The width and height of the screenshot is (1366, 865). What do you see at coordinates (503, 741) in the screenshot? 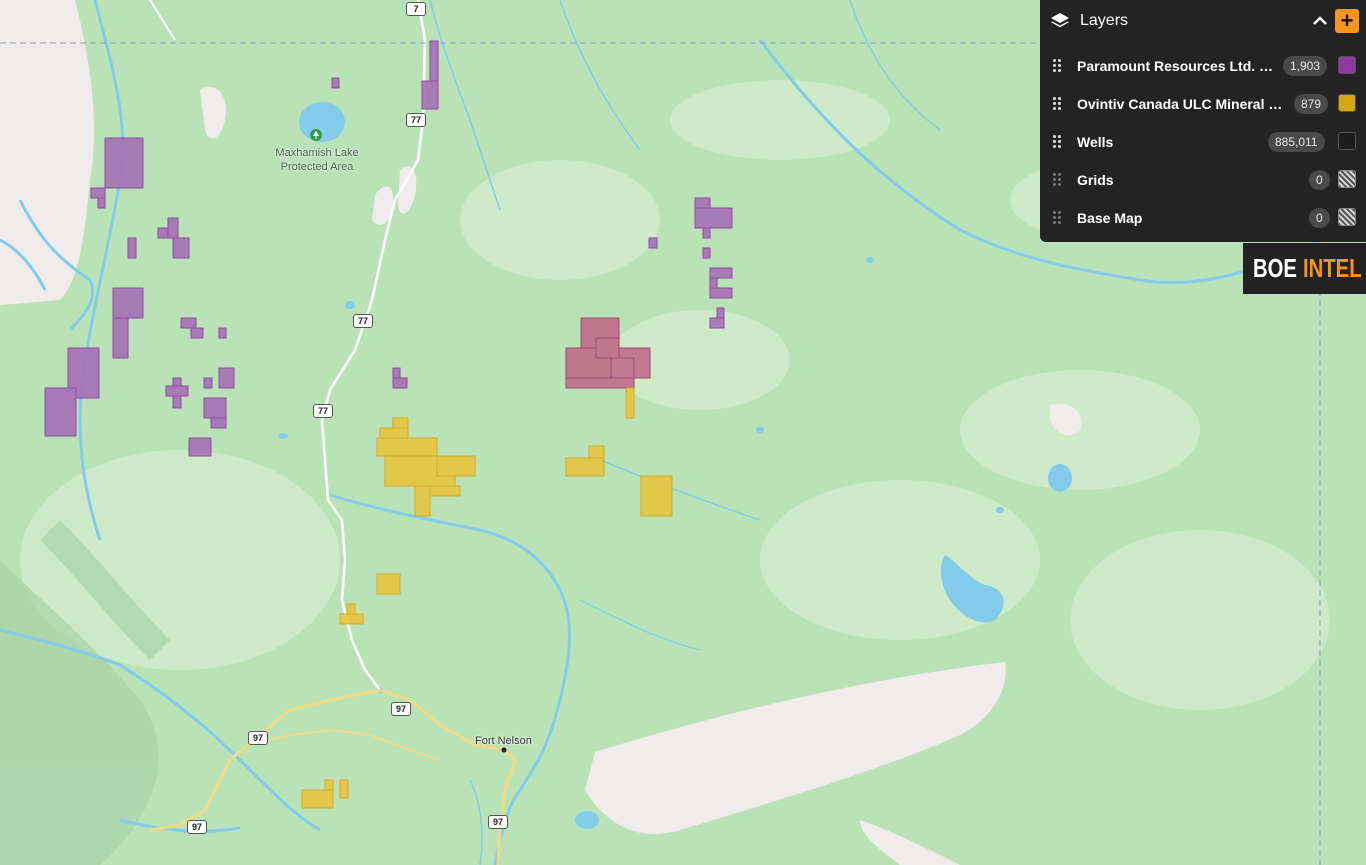
I see `town-label: Fort Nelson` at bounding box center [503, 741].